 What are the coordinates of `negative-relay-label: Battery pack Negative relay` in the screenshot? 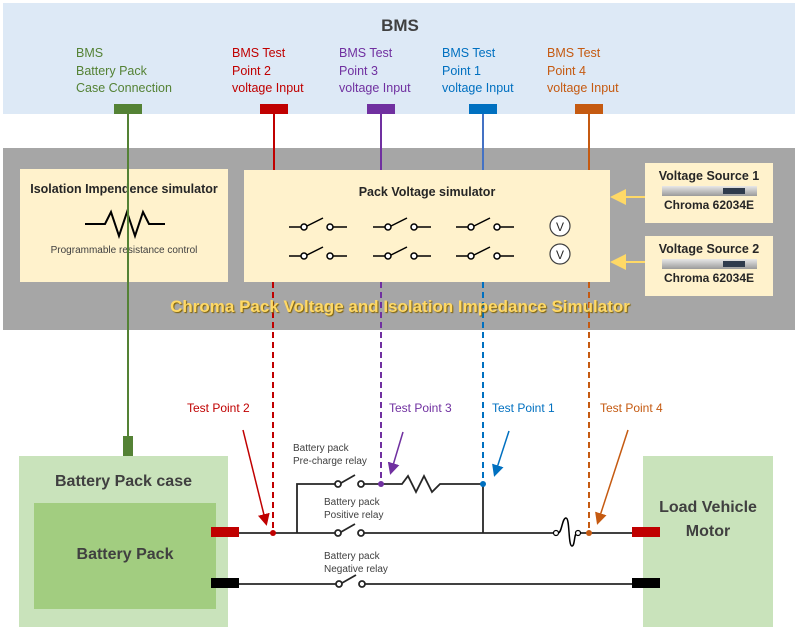 It's located at (356, 563).